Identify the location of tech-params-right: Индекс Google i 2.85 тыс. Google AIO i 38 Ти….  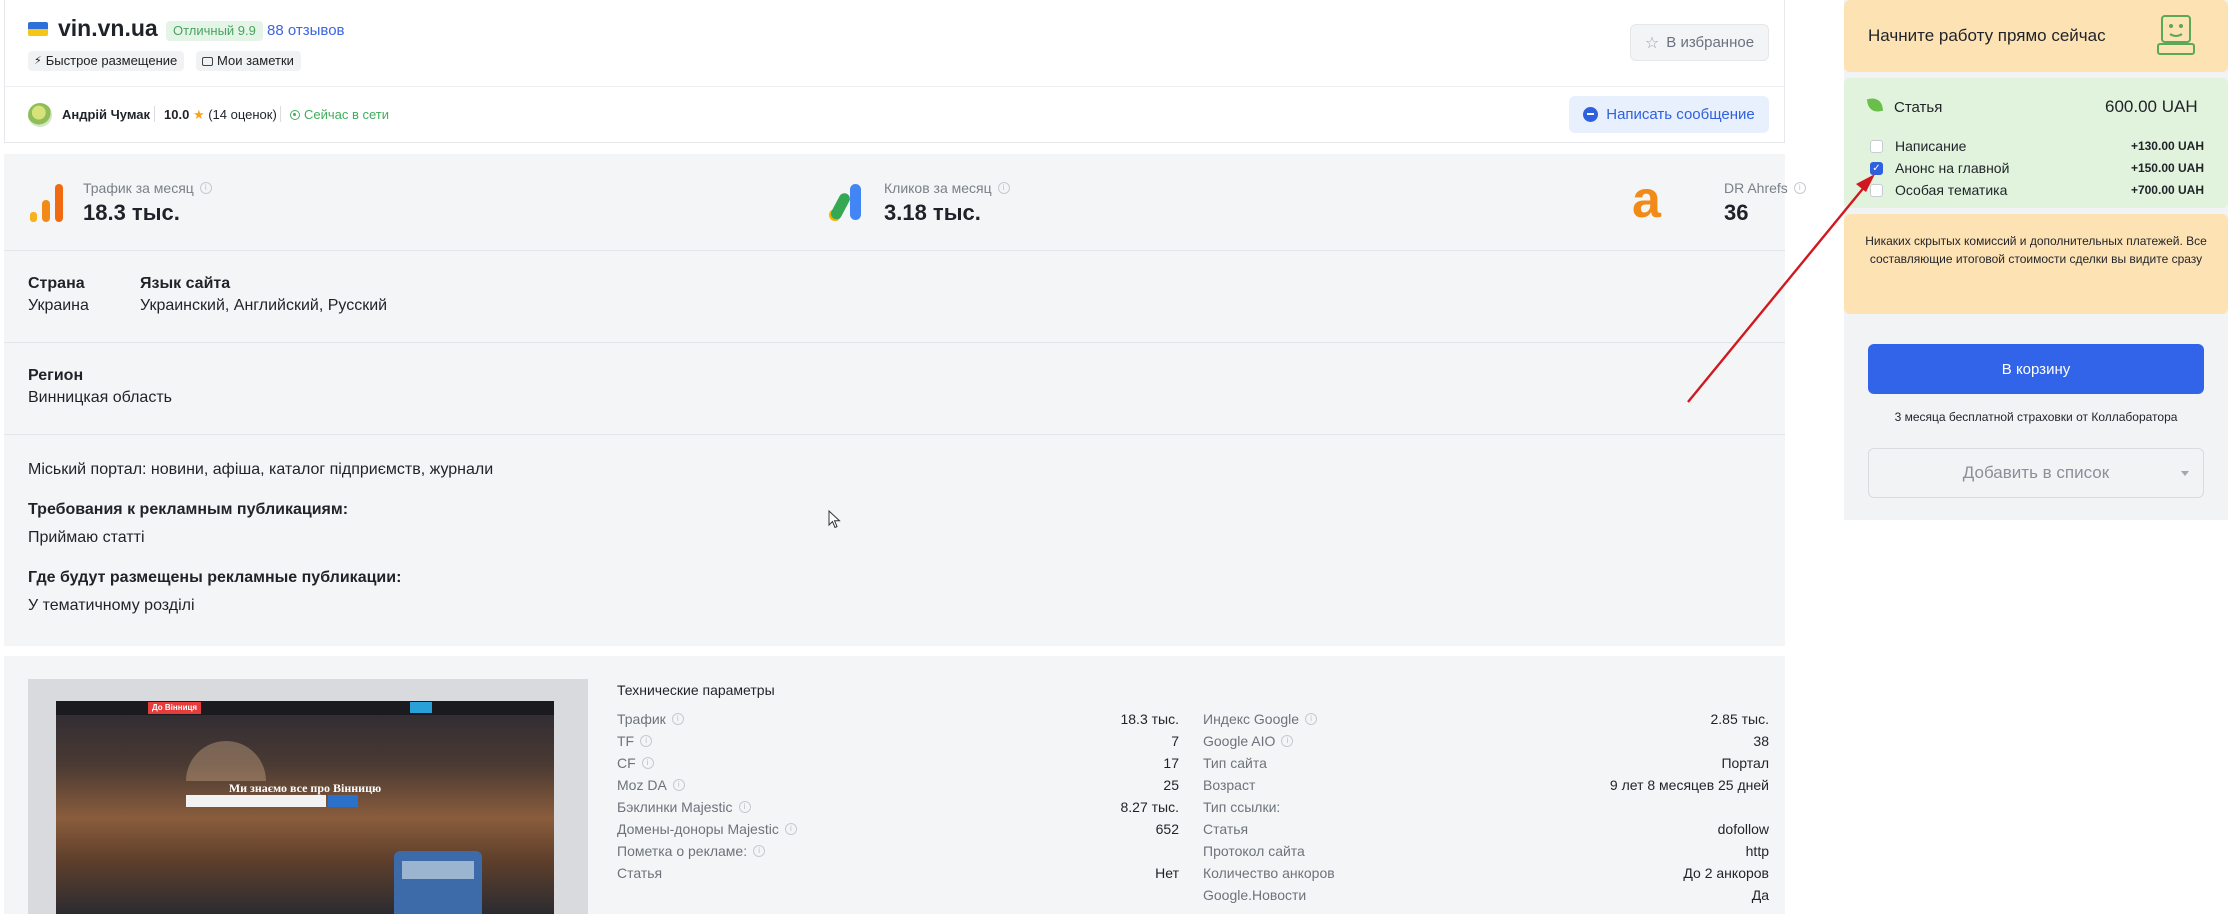
(1486, 807).